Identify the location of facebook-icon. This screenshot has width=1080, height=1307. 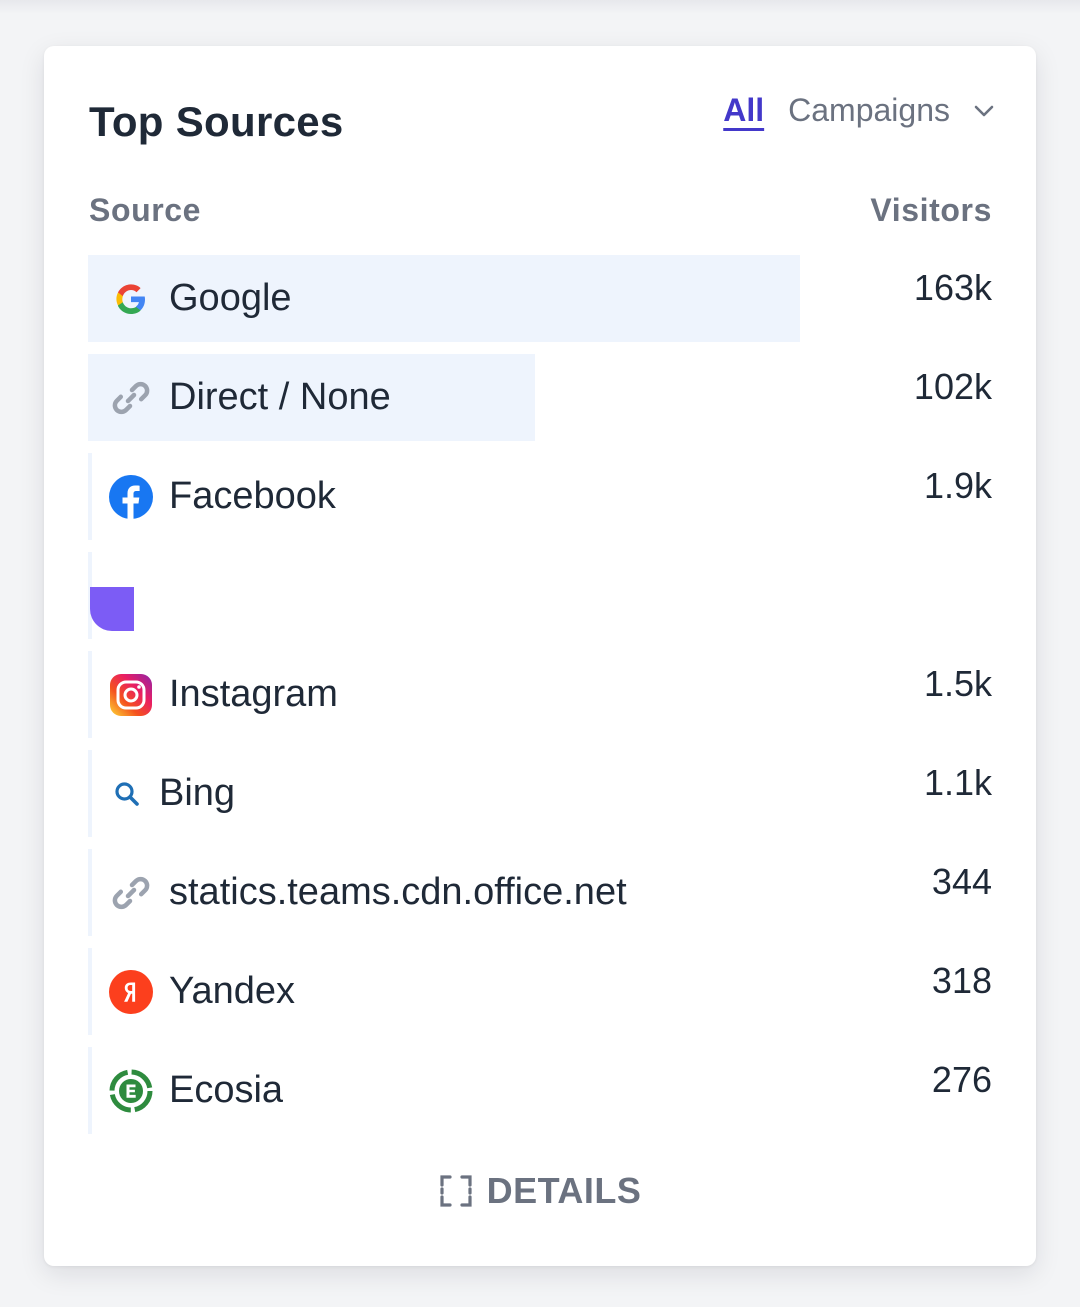
(131, 496).